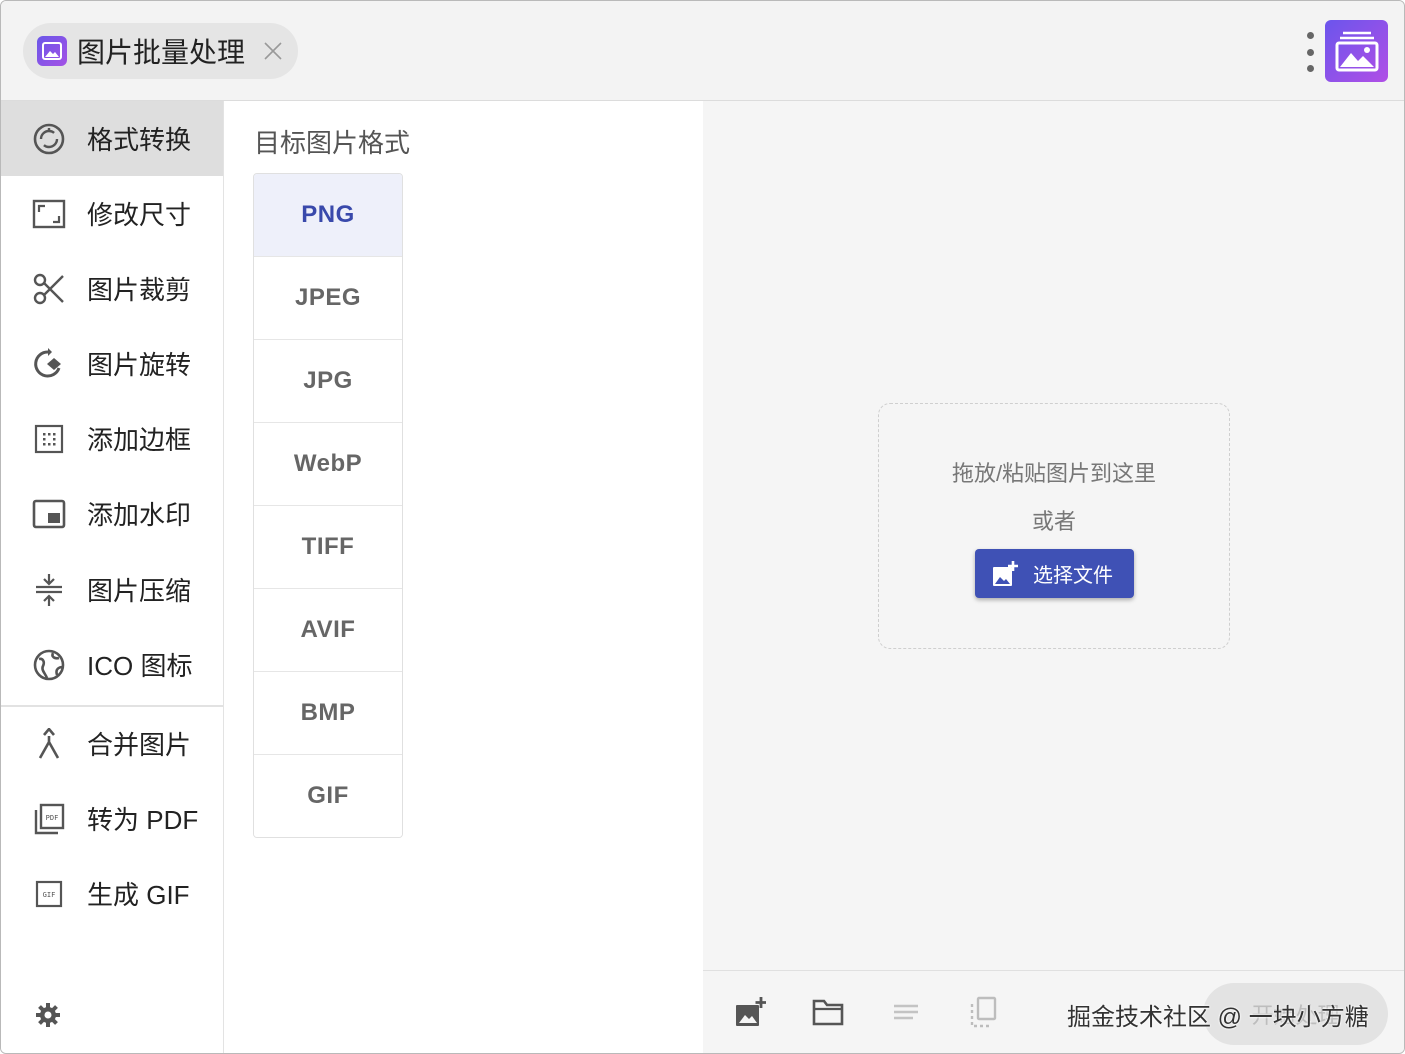 The height and width of the screenshot is (1054, 1405). Describe the element at coordinates (1053, 521) in the screenshot. I see `dropzone-or: 或者` at that location.